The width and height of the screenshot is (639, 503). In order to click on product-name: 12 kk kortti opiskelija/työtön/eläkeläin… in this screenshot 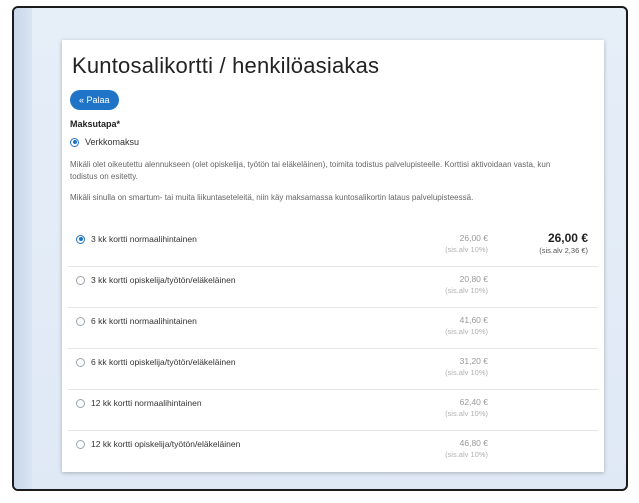, I will do `click(166, 444)`.